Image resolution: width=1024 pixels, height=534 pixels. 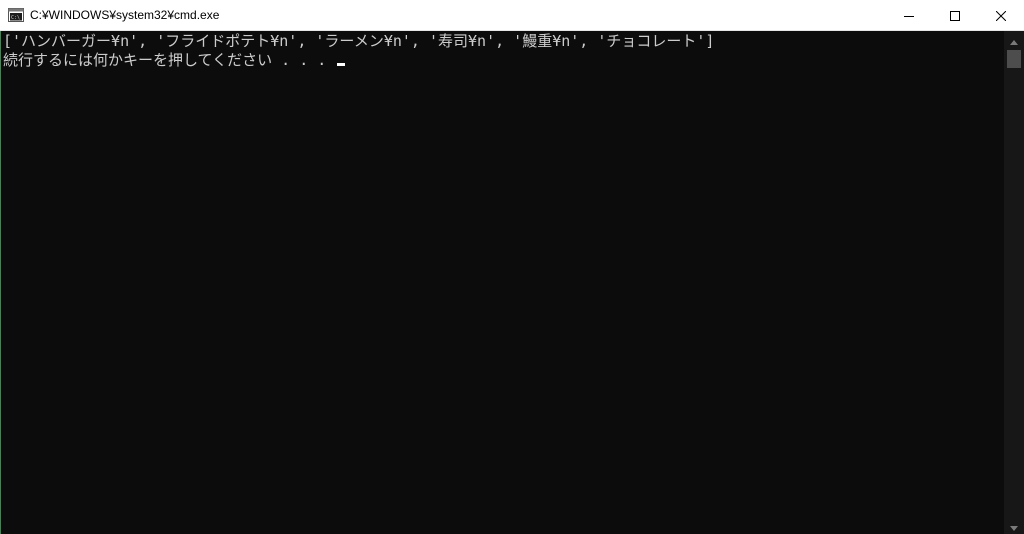 What do you see at coordinates (125, 15) in the screenshot?
I see `window-title: C:¥WINDOWS¥system32¥cmd.exe` at bounding box center [125, 15].